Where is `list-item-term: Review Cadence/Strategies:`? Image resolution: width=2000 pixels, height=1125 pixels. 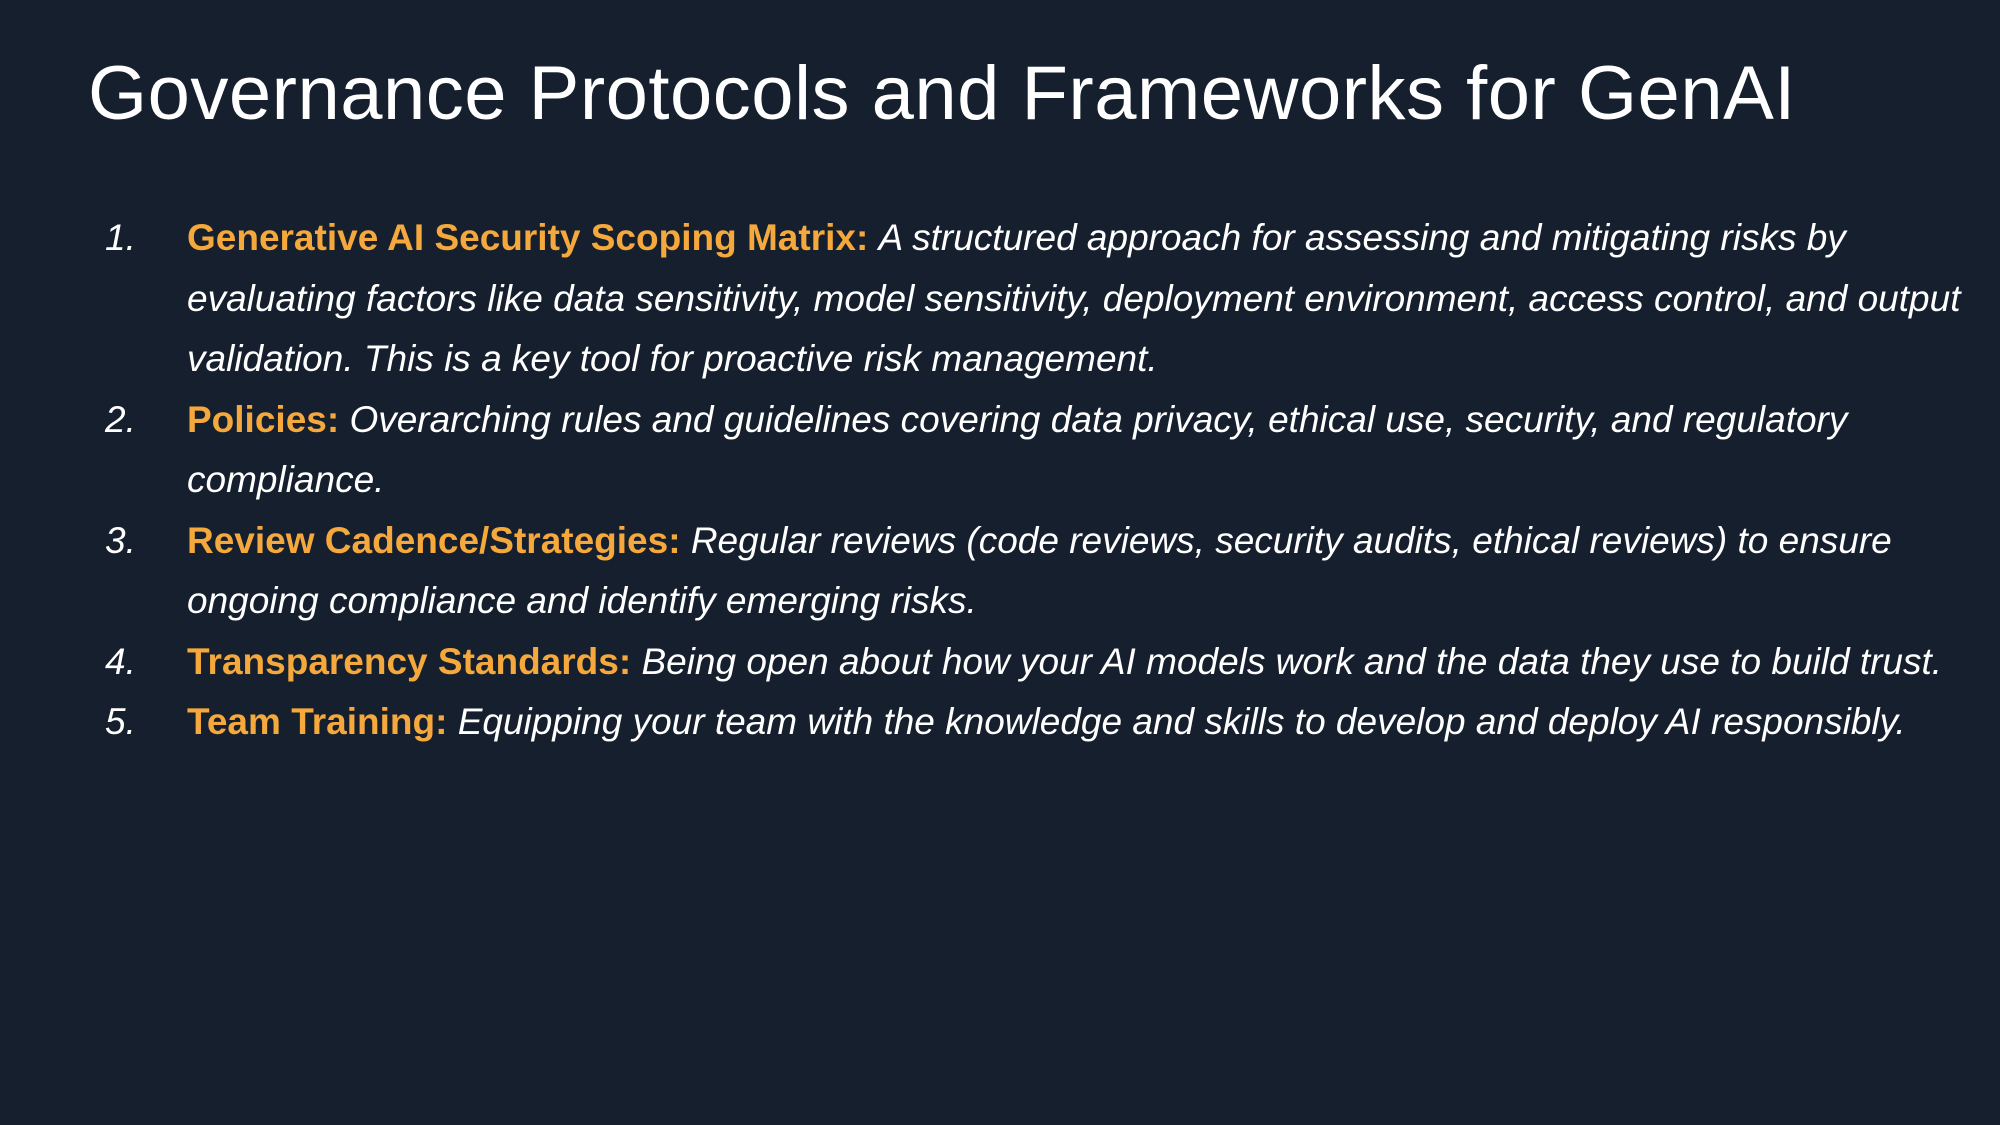
list-item-term: Review Cadence/Strategies: is located at coordinates (439, 540).